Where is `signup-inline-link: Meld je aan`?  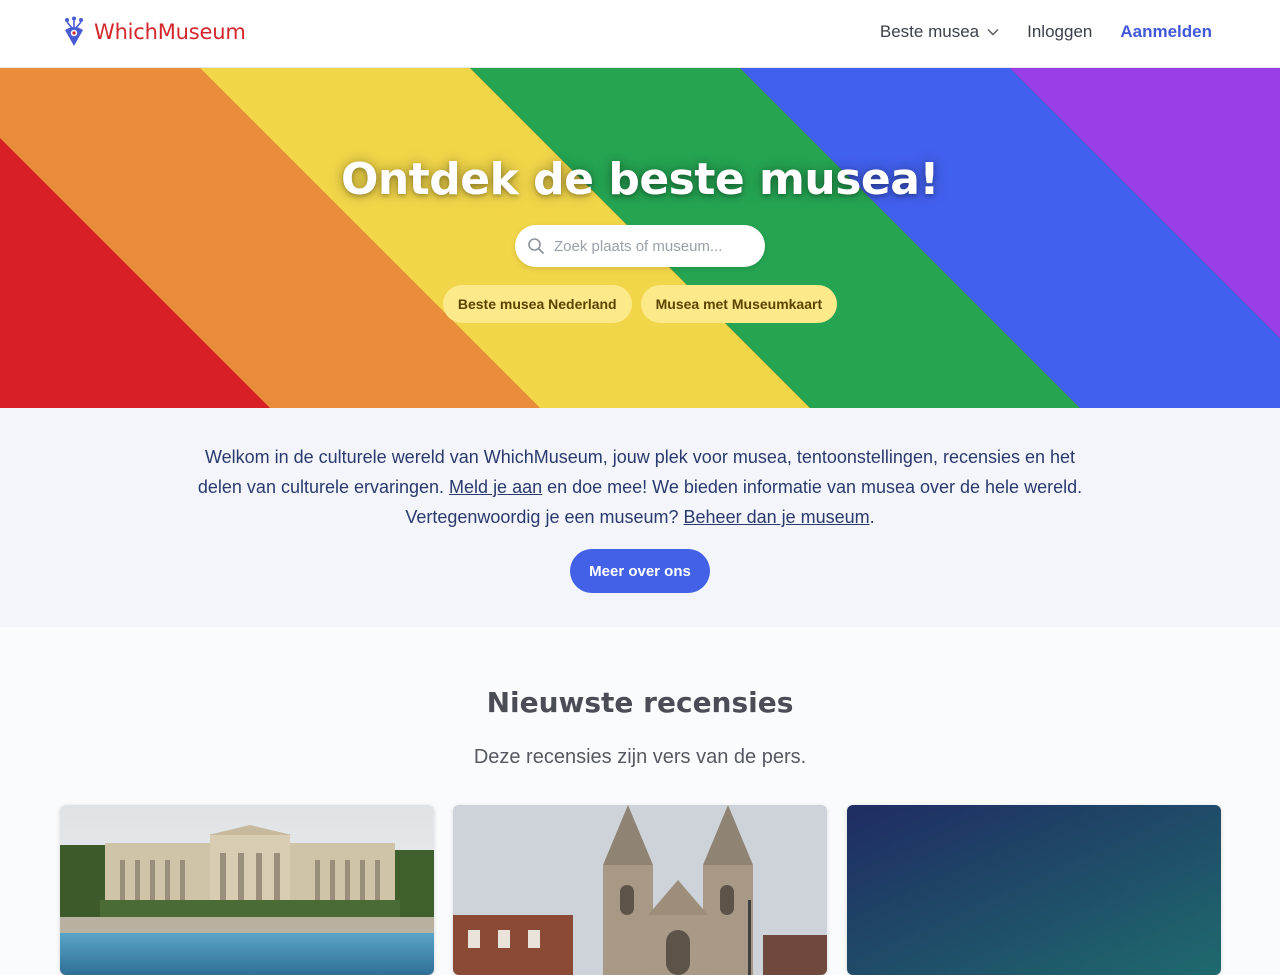
signup-inline-link: Meld je aan is located at coordinates (495, 487).